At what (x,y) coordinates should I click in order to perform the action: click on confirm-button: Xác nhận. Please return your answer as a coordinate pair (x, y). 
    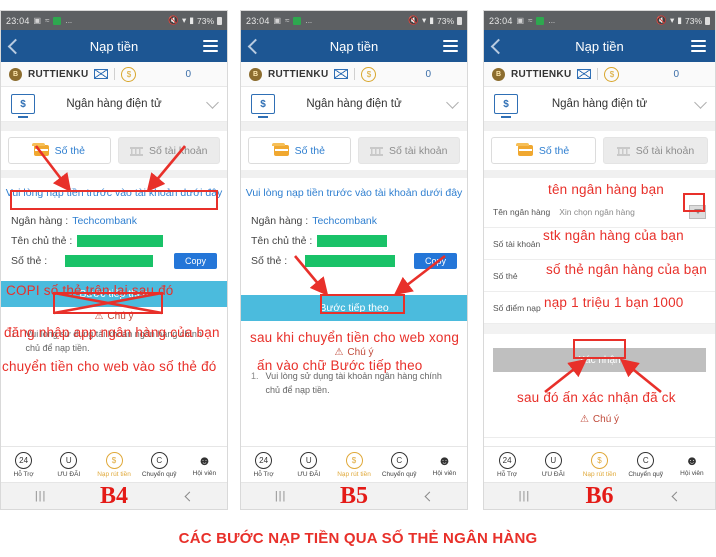
    Looking at the image, I should click on (599, 360).